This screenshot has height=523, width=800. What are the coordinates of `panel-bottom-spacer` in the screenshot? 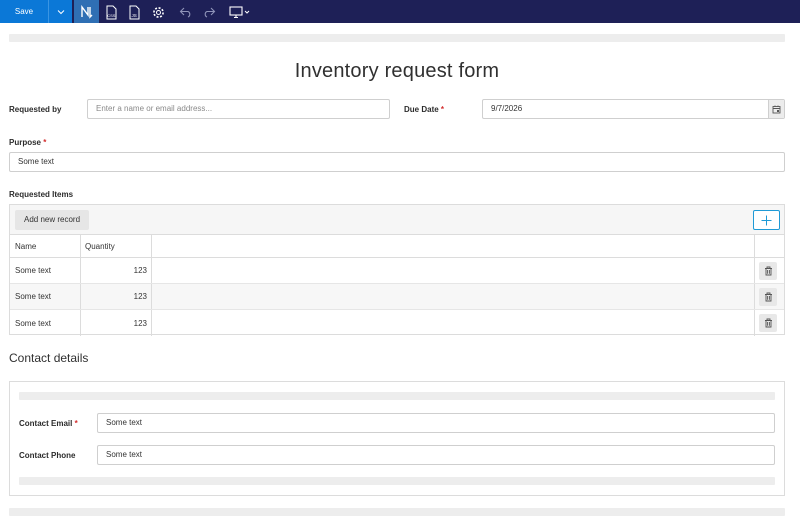 It's located at (397, 481).